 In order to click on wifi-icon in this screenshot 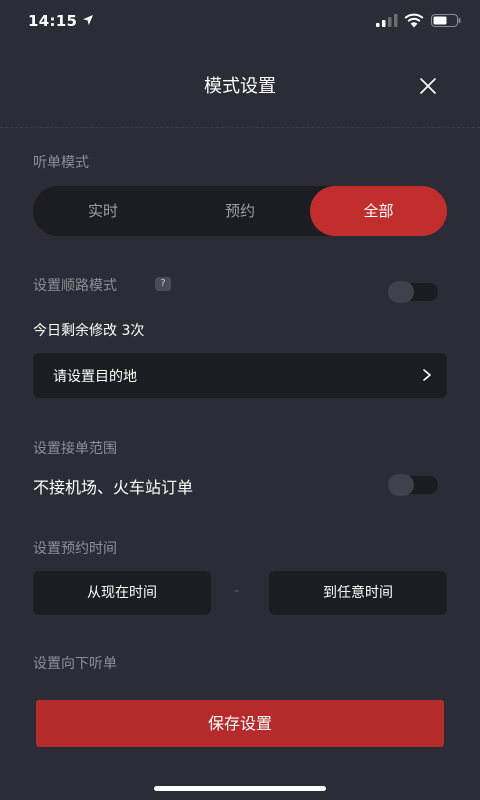, I will do `click(414, 20)`.